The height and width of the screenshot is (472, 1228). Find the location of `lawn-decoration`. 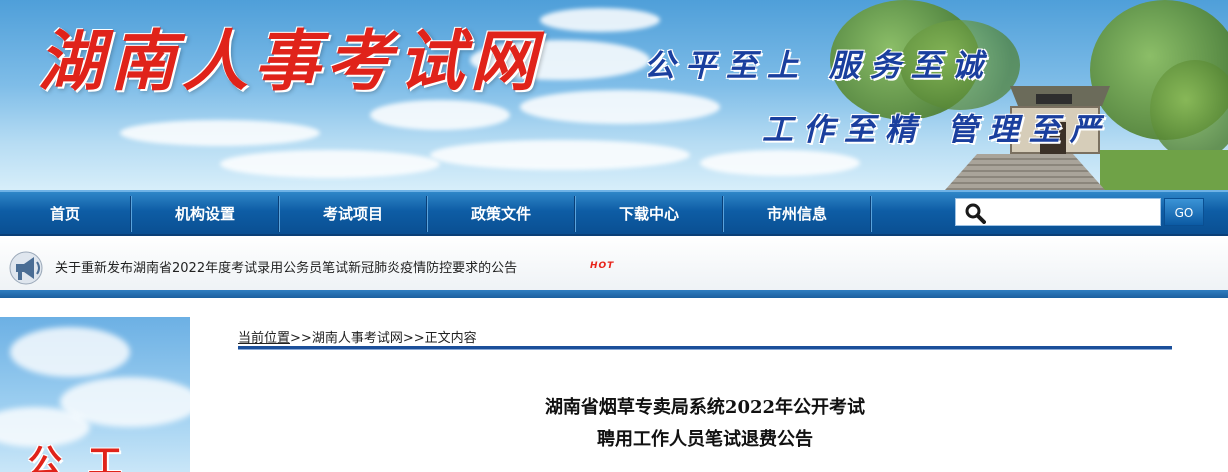

lawn-decoration is located at coordinates (1164, 170).